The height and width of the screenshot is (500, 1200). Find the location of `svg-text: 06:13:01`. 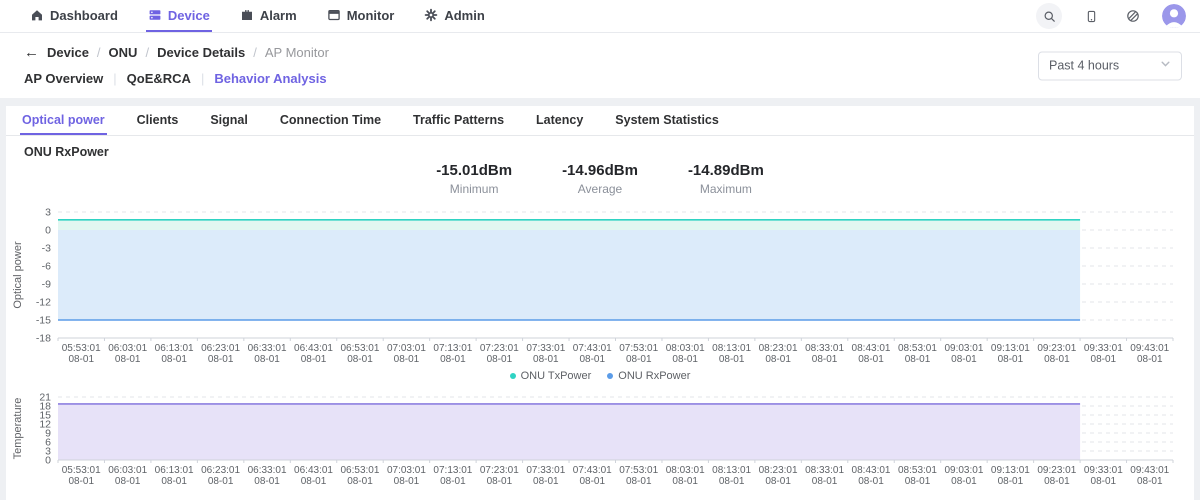

svg-text: 06:13:01 is located at coordinates (174, 470).